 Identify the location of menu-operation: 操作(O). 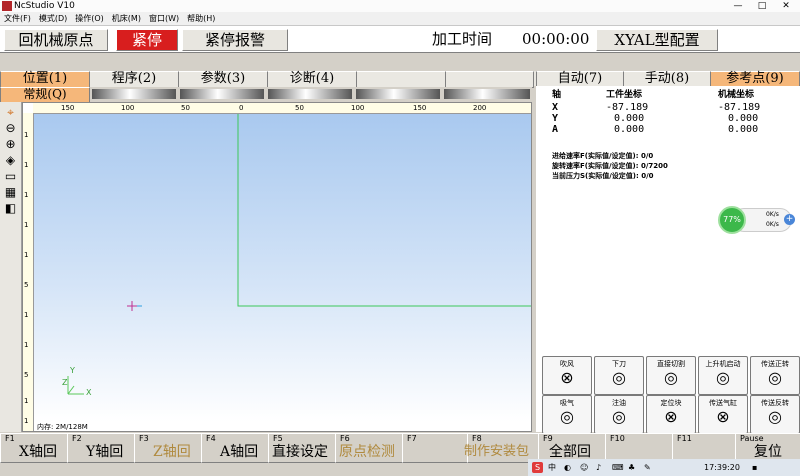
(89, 18).